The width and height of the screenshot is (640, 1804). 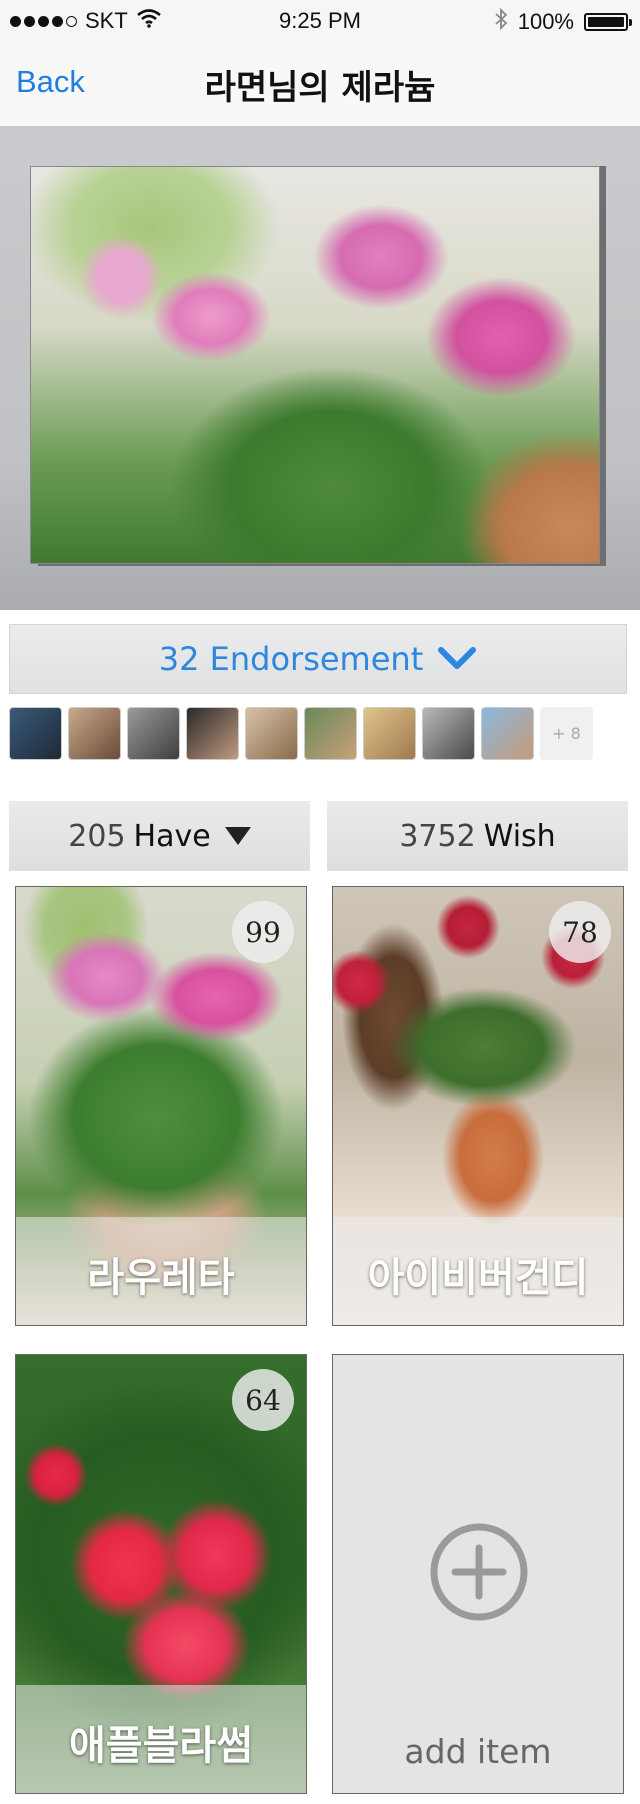 I want to click on endorsement-label: 32 Endorsement, so click(x=291, y=659).